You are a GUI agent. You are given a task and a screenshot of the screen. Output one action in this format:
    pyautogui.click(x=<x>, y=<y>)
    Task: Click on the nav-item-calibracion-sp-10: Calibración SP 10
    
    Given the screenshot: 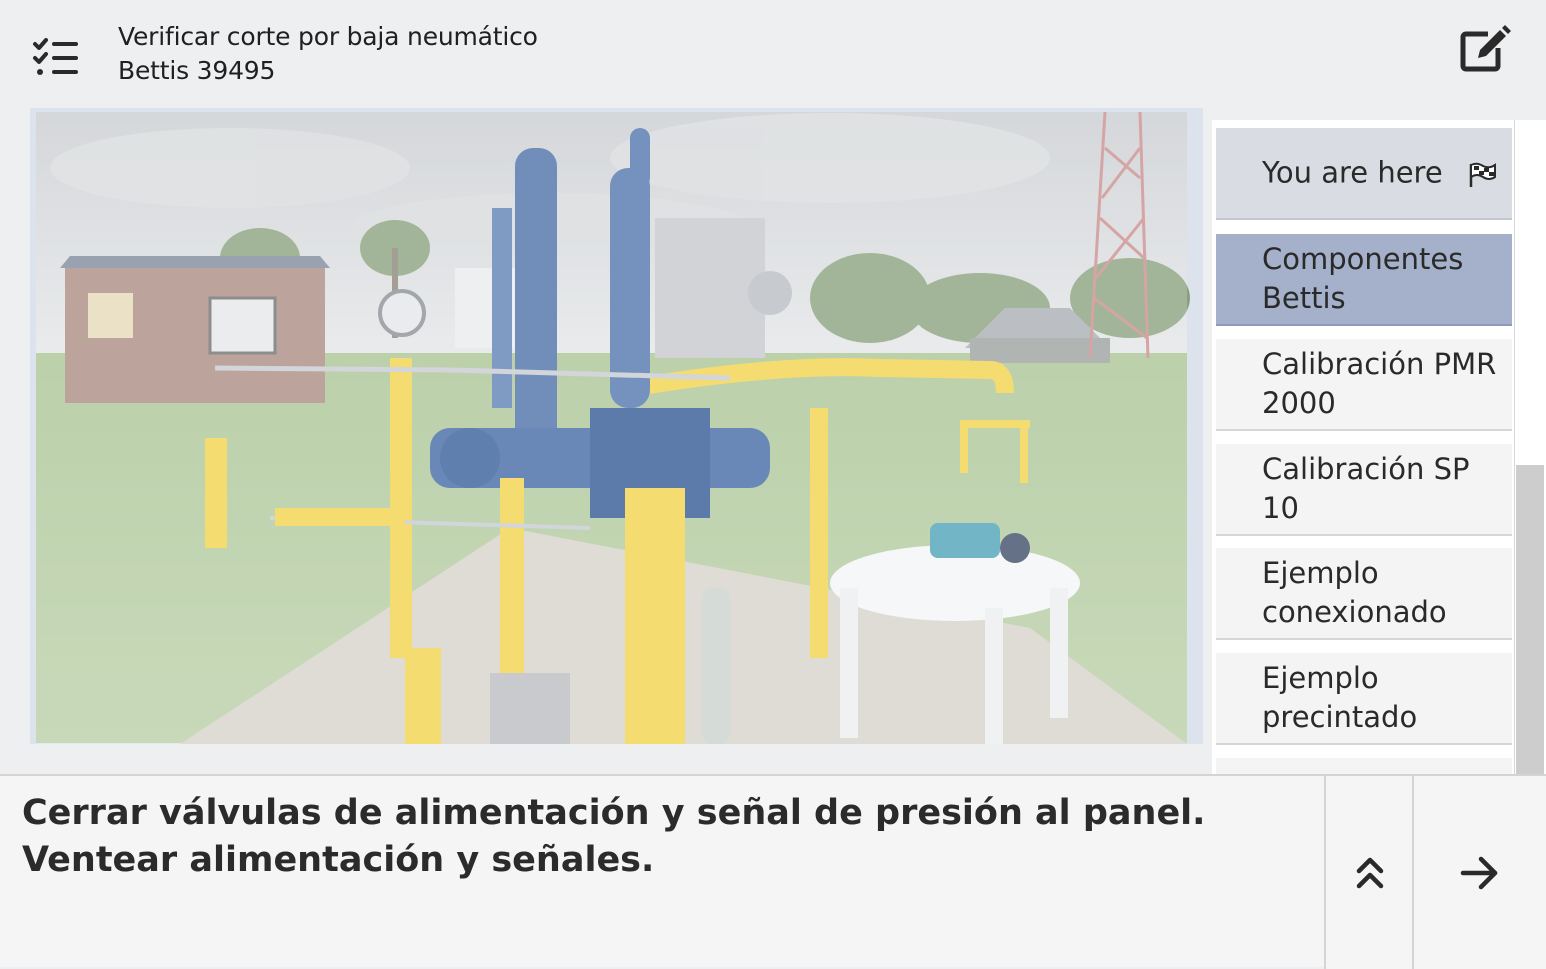 What is the action you would take?
    pyautogui.click(x=1364, y=490)
    